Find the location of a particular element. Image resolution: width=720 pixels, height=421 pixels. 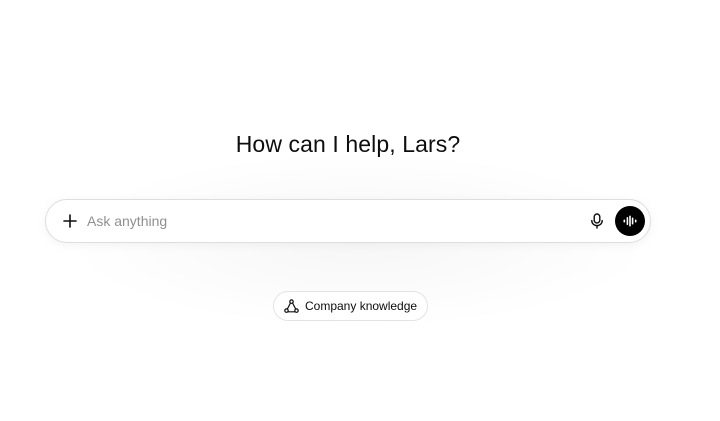

plus-icon is located at coordinates (70, 221).